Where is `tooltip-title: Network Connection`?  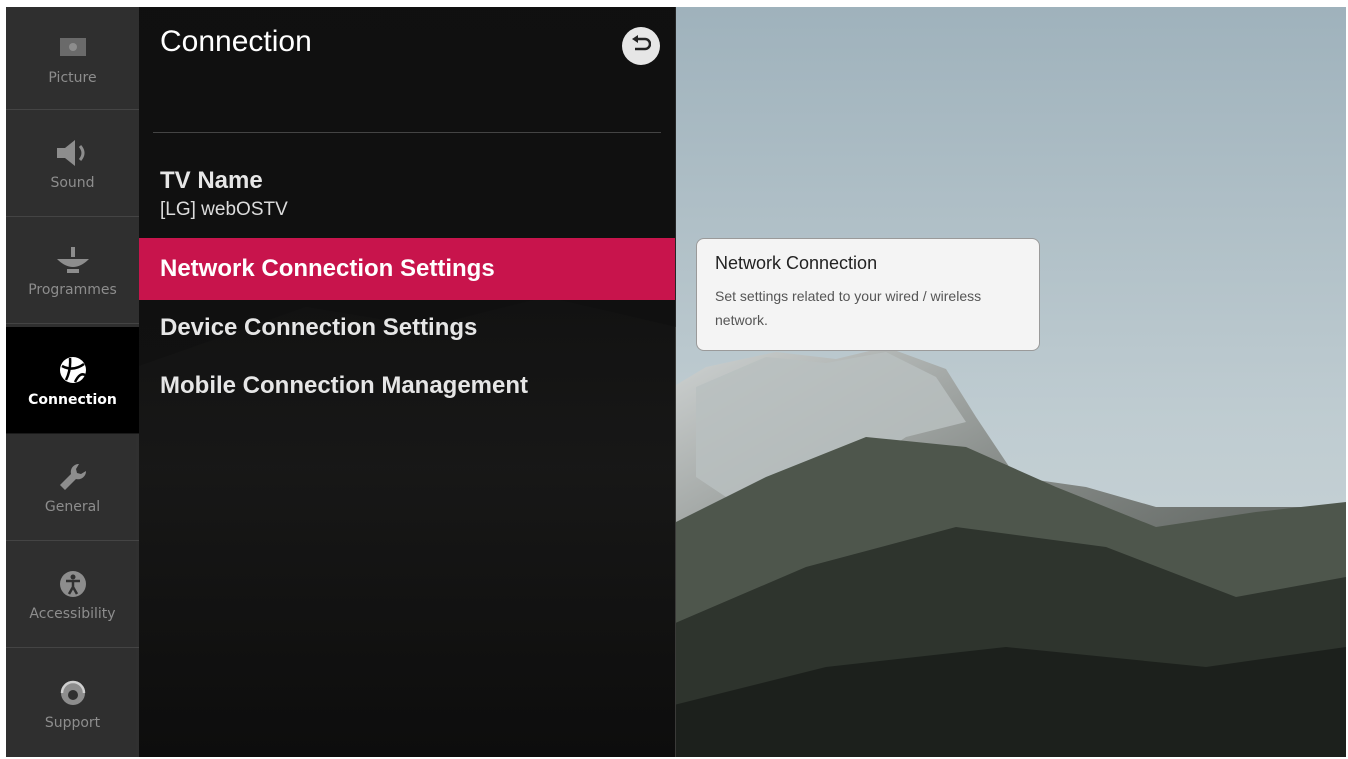 tooltip-title: Network Connection is located at coordinates (796, 263).